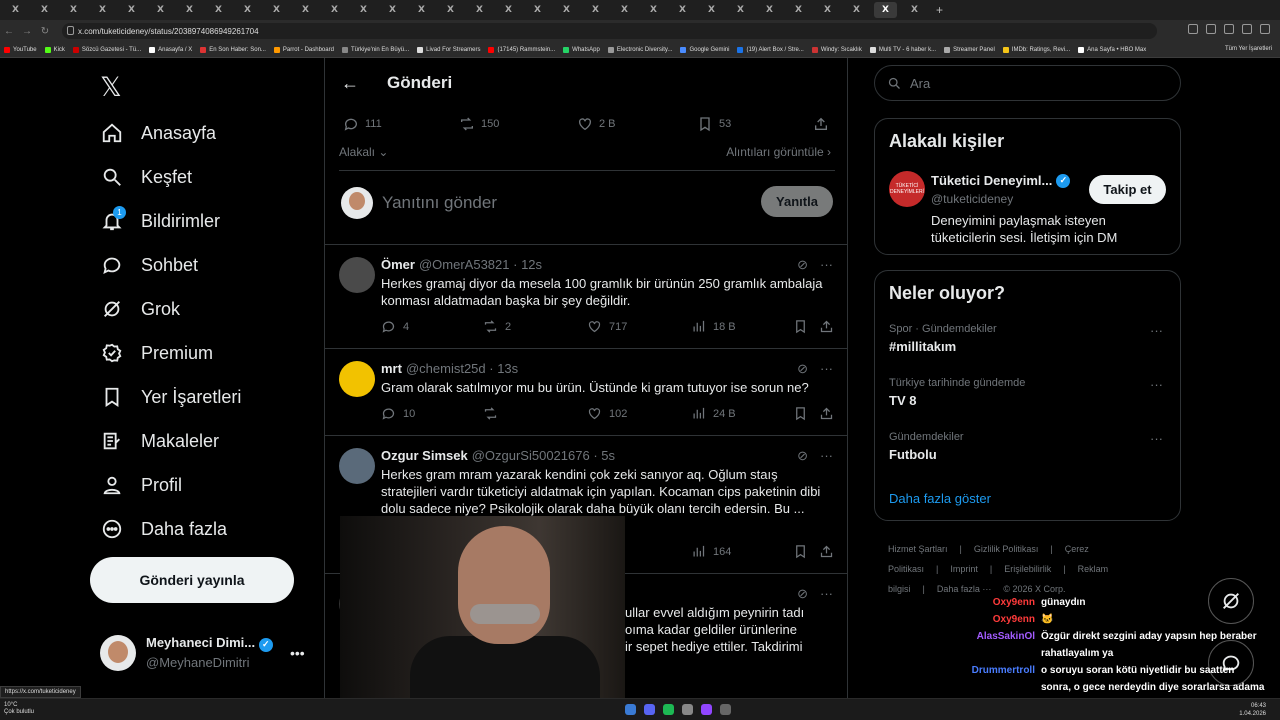 The image size is (1280, 720). I want to click on tweet-author-name: Ömer, so click(398, 264).